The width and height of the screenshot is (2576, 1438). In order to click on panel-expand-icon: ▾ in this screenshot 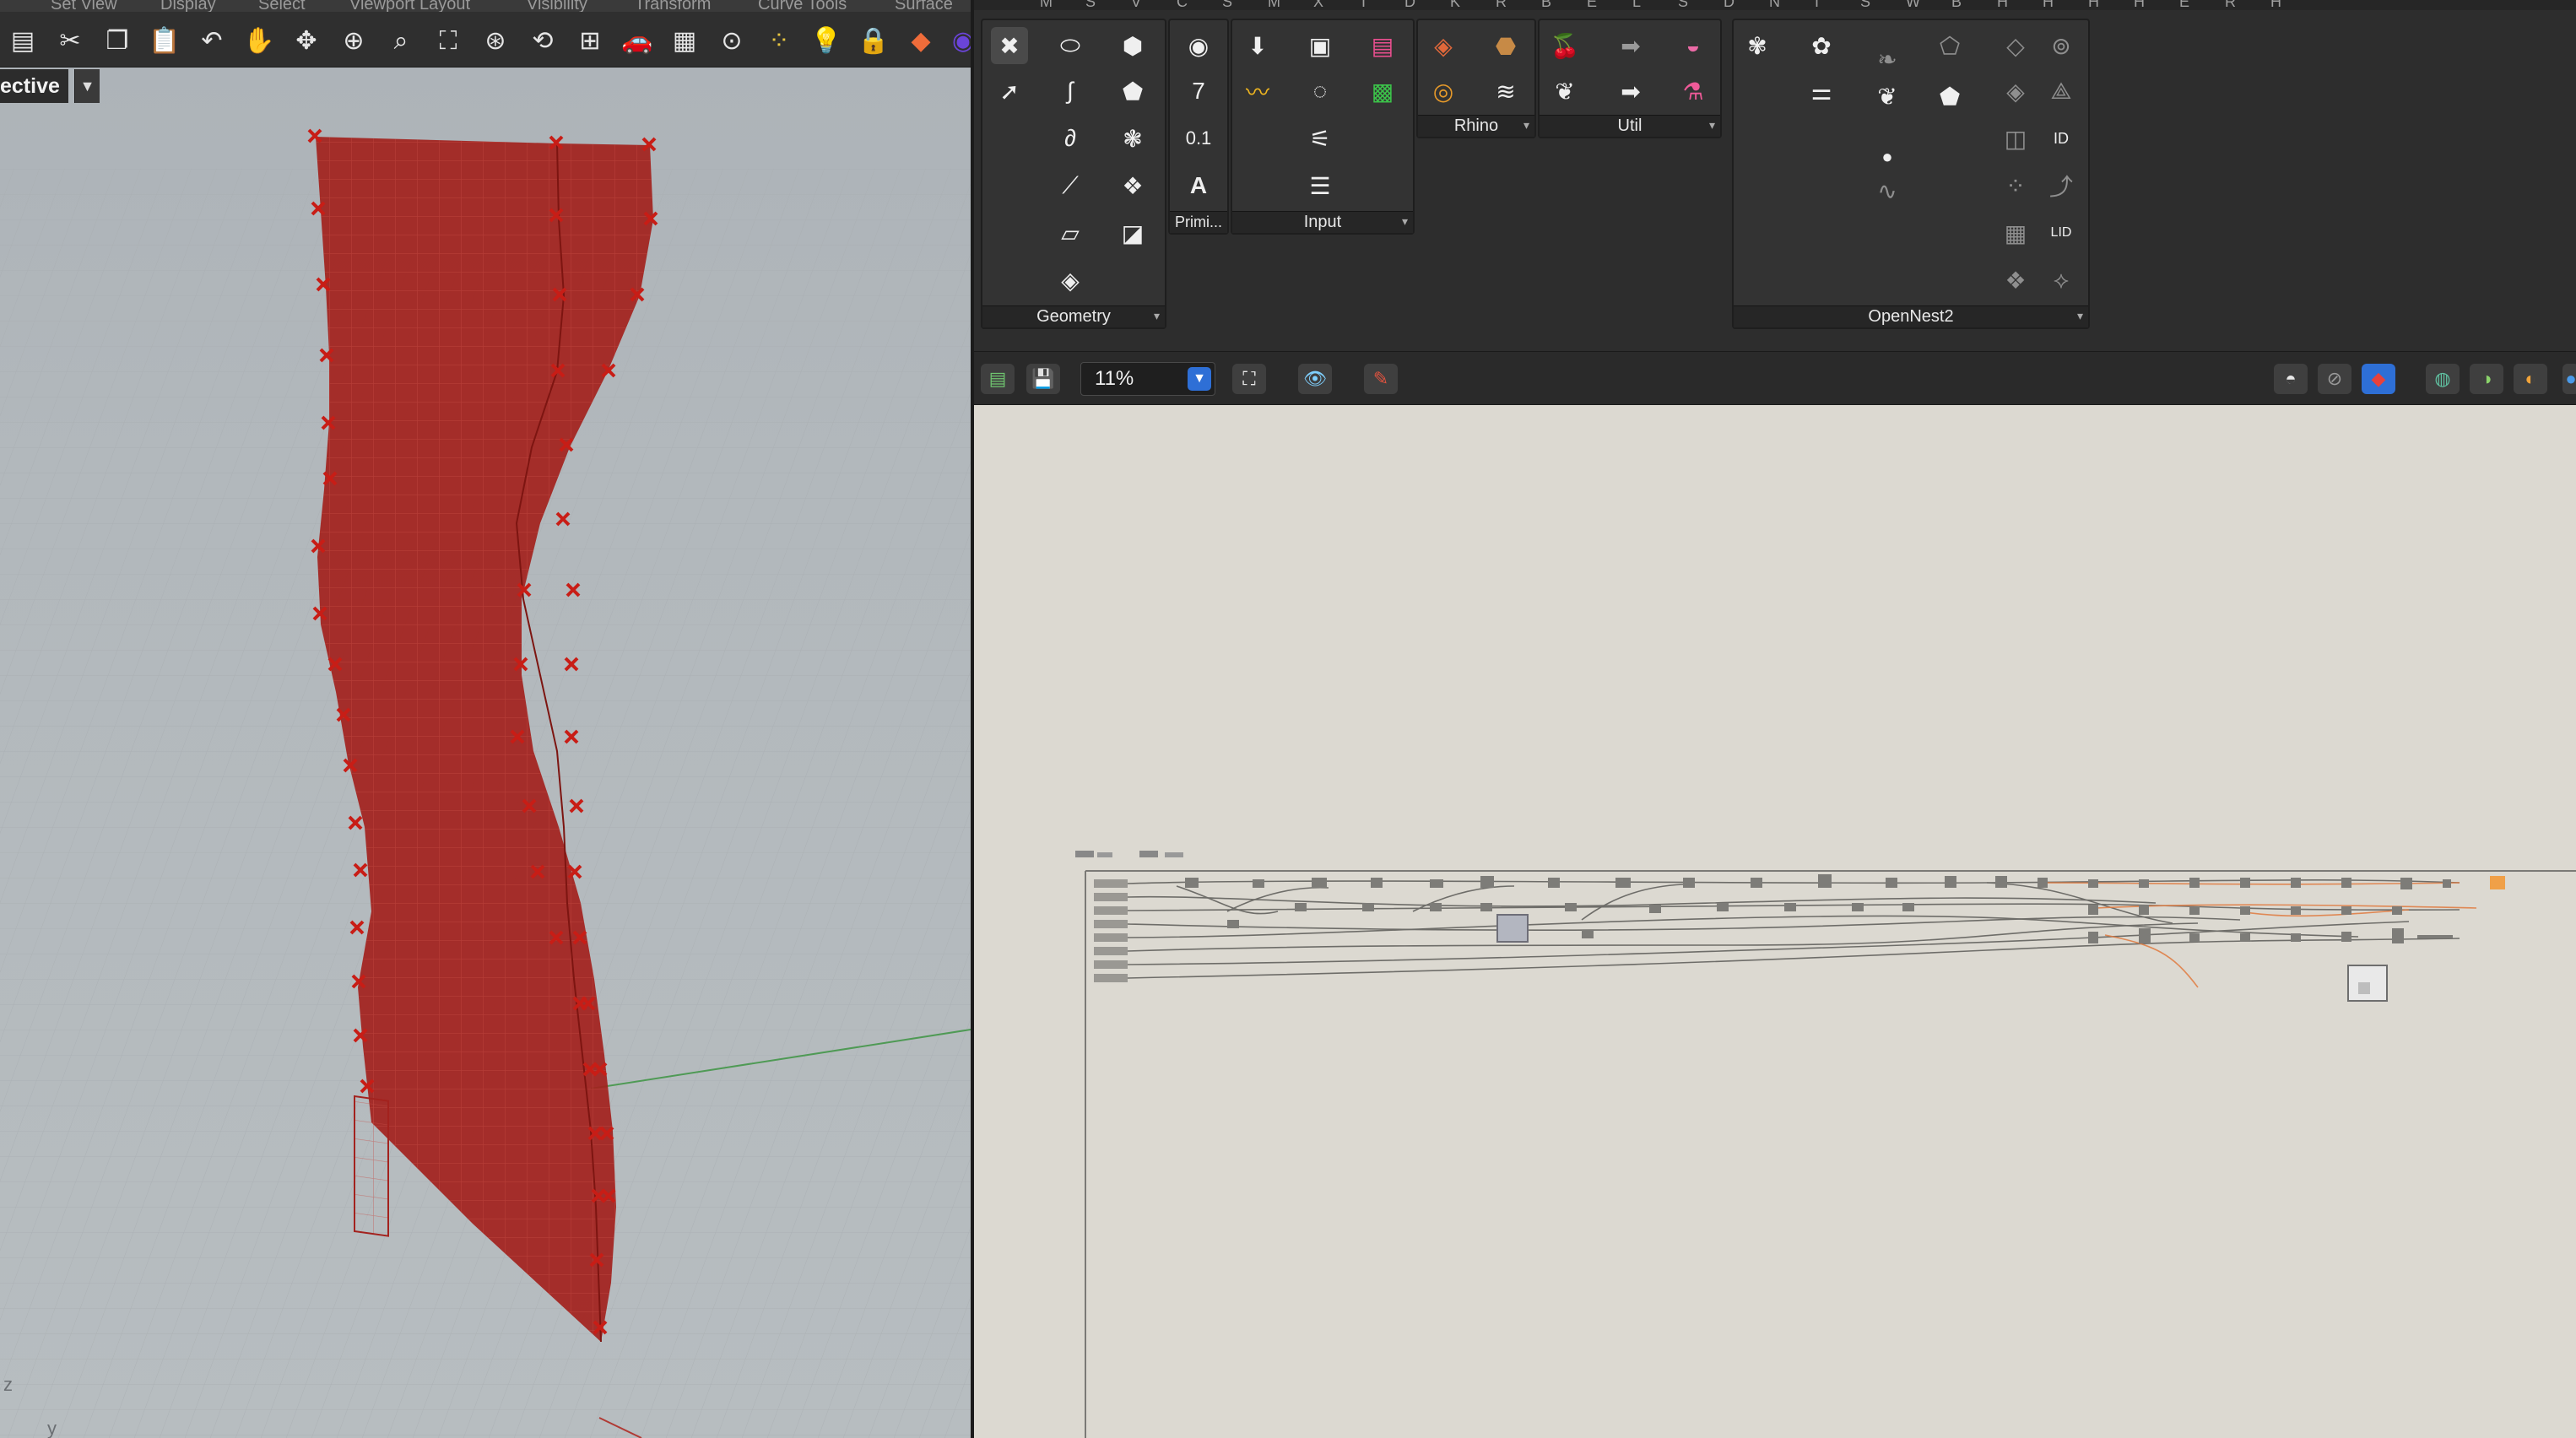, I will do `click(1526, 125)`.